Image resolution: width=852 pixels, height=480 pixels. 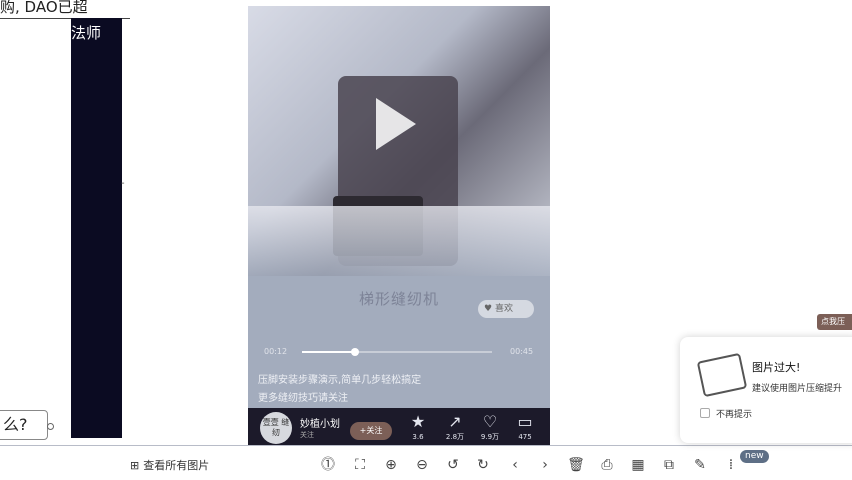 I want to click on chat-bubble: 么?, so click(x=24, y=425).